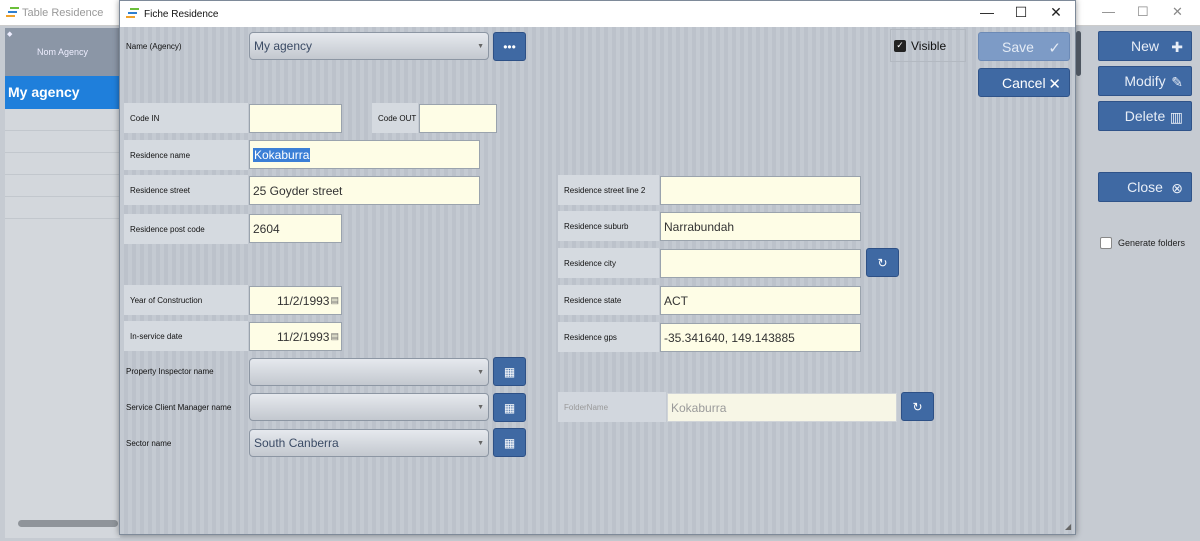  I want to click on close-button-label: Close, so click(1145, 187).